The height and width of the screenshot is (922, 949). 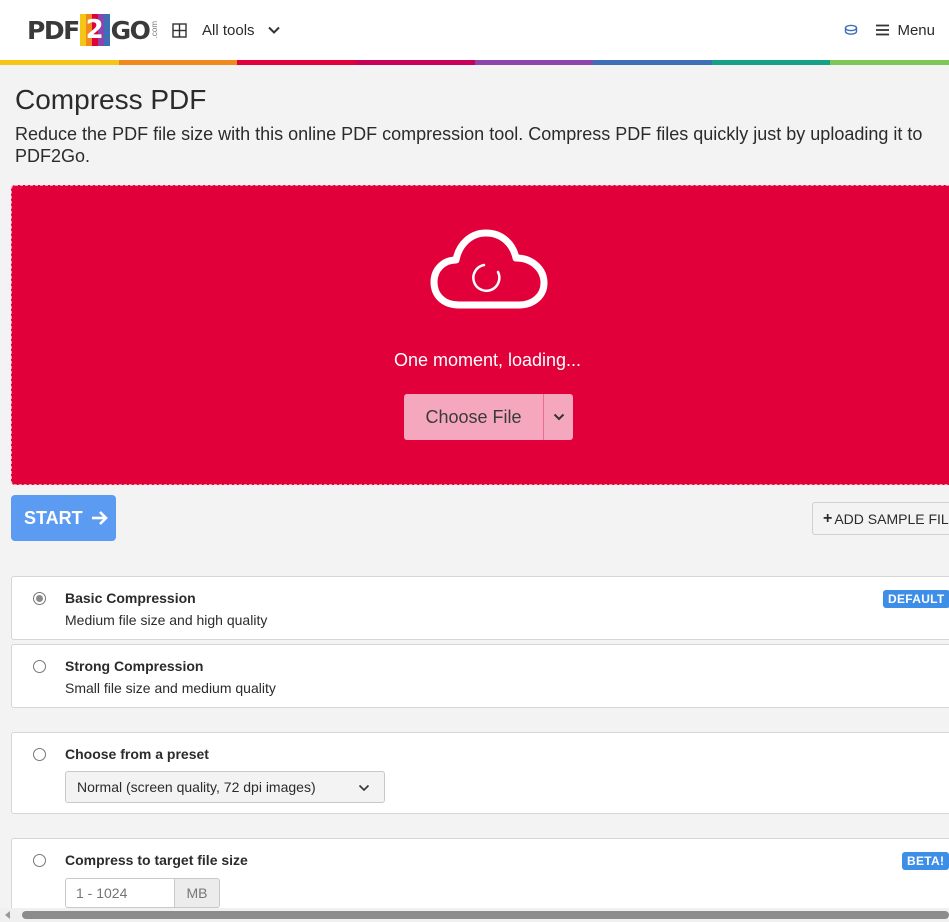 I want to click on logo-go-text: GO, so click(x=130, y=30).